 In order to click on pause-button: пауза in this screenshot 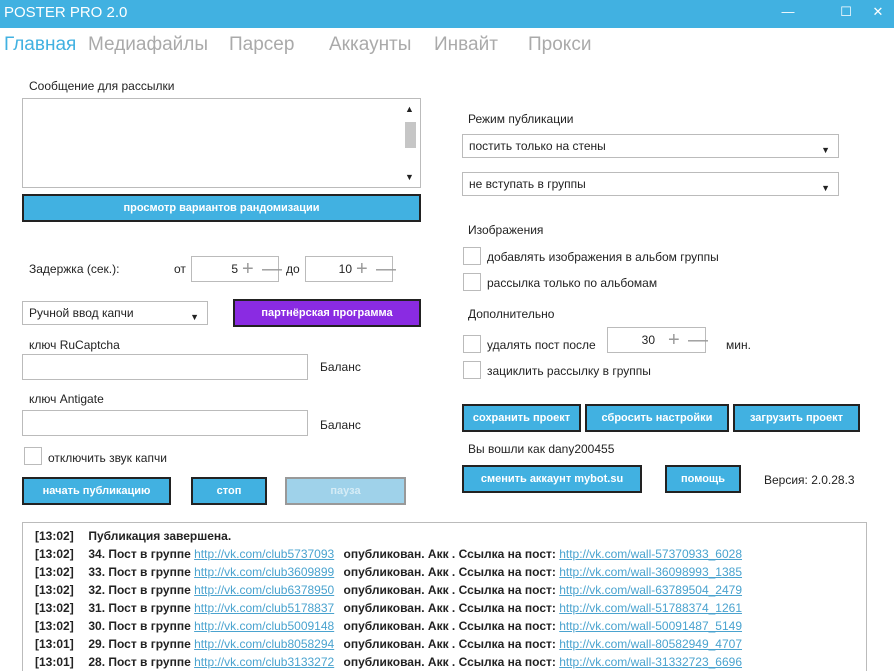, I will do `click(345, 491)`.